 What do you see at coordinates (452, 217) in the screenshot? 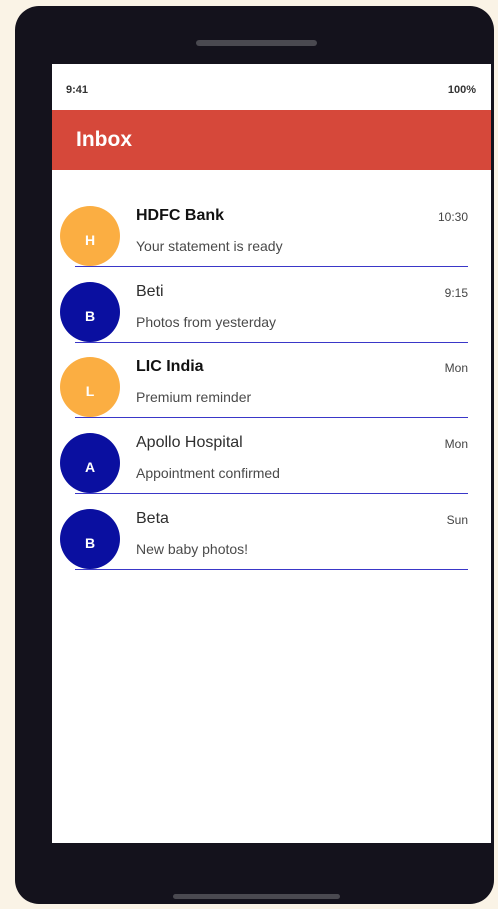
I see `message-time: 10:30` at bounding box center [452, 217].